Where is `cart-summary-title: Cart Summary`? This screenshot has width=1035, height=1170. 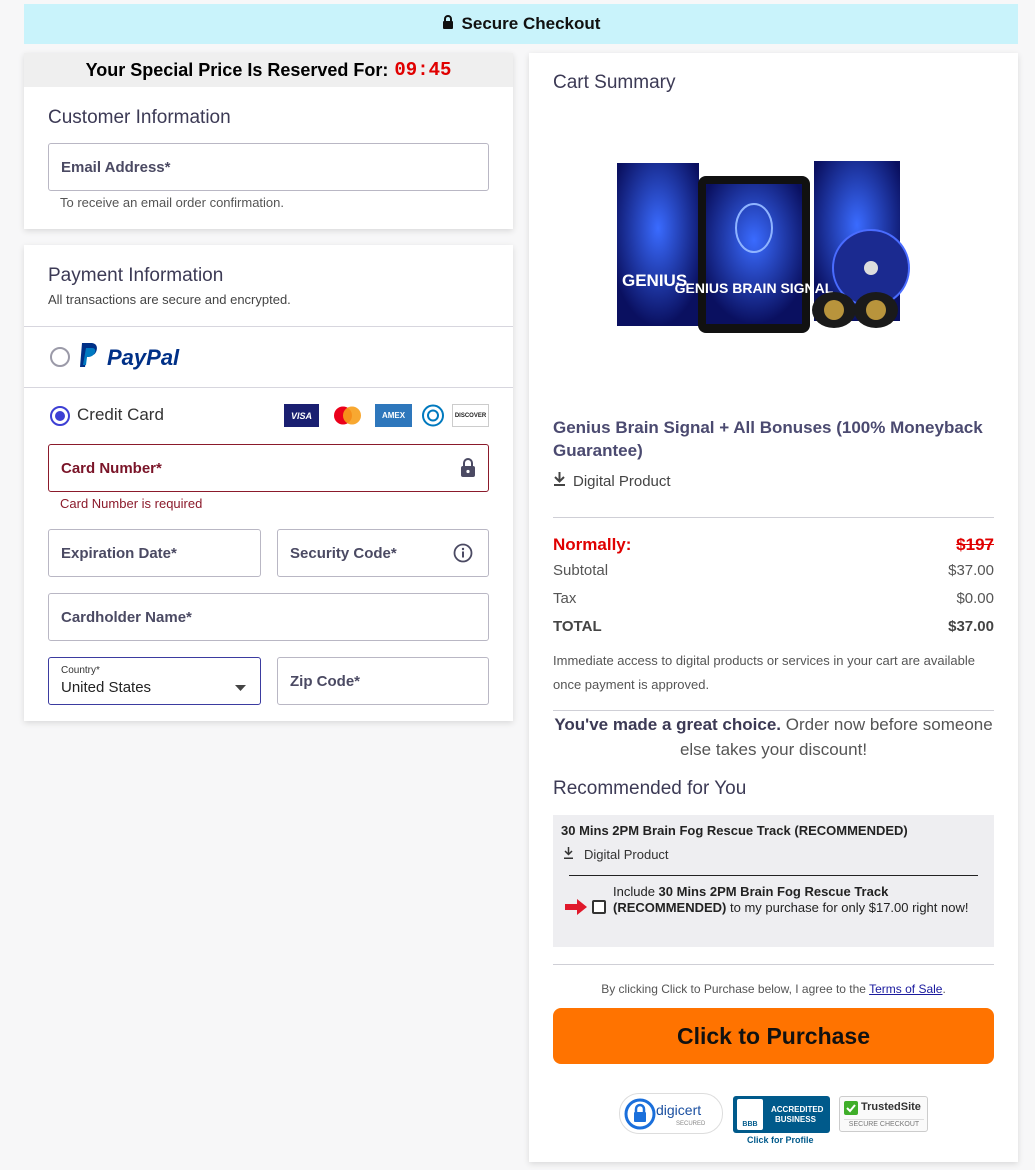 cart-summary-title: Cart Summary is located at coordinates (614, 82).